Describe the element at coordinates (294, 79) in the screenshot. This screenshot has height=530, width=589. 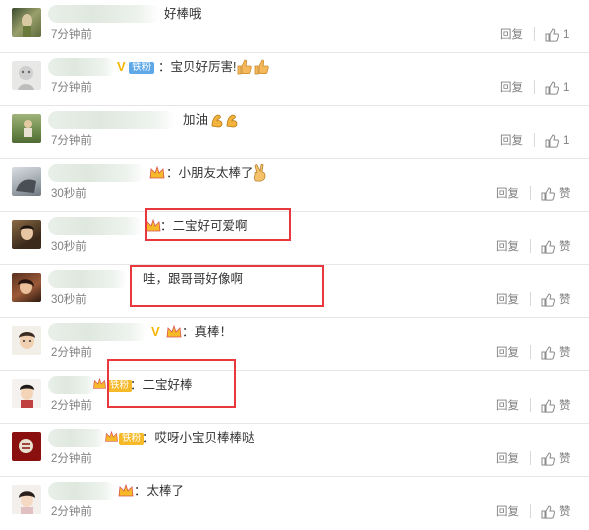
I see `comment-item: V 铁粉 ：宝贝好厉害! 7分钟前 回复 1` at that location.